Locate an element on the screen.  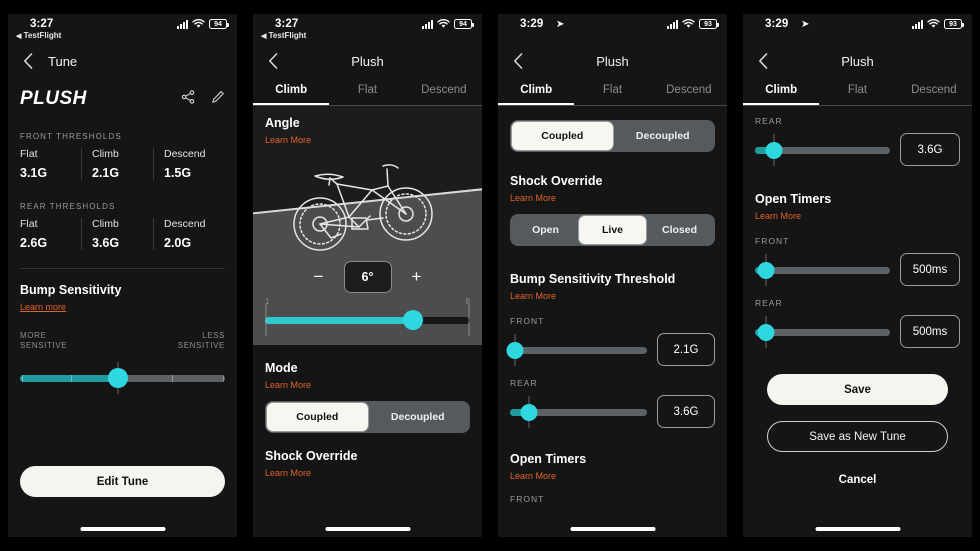
segment-closed: Closed is located at coordinates (679, 230).